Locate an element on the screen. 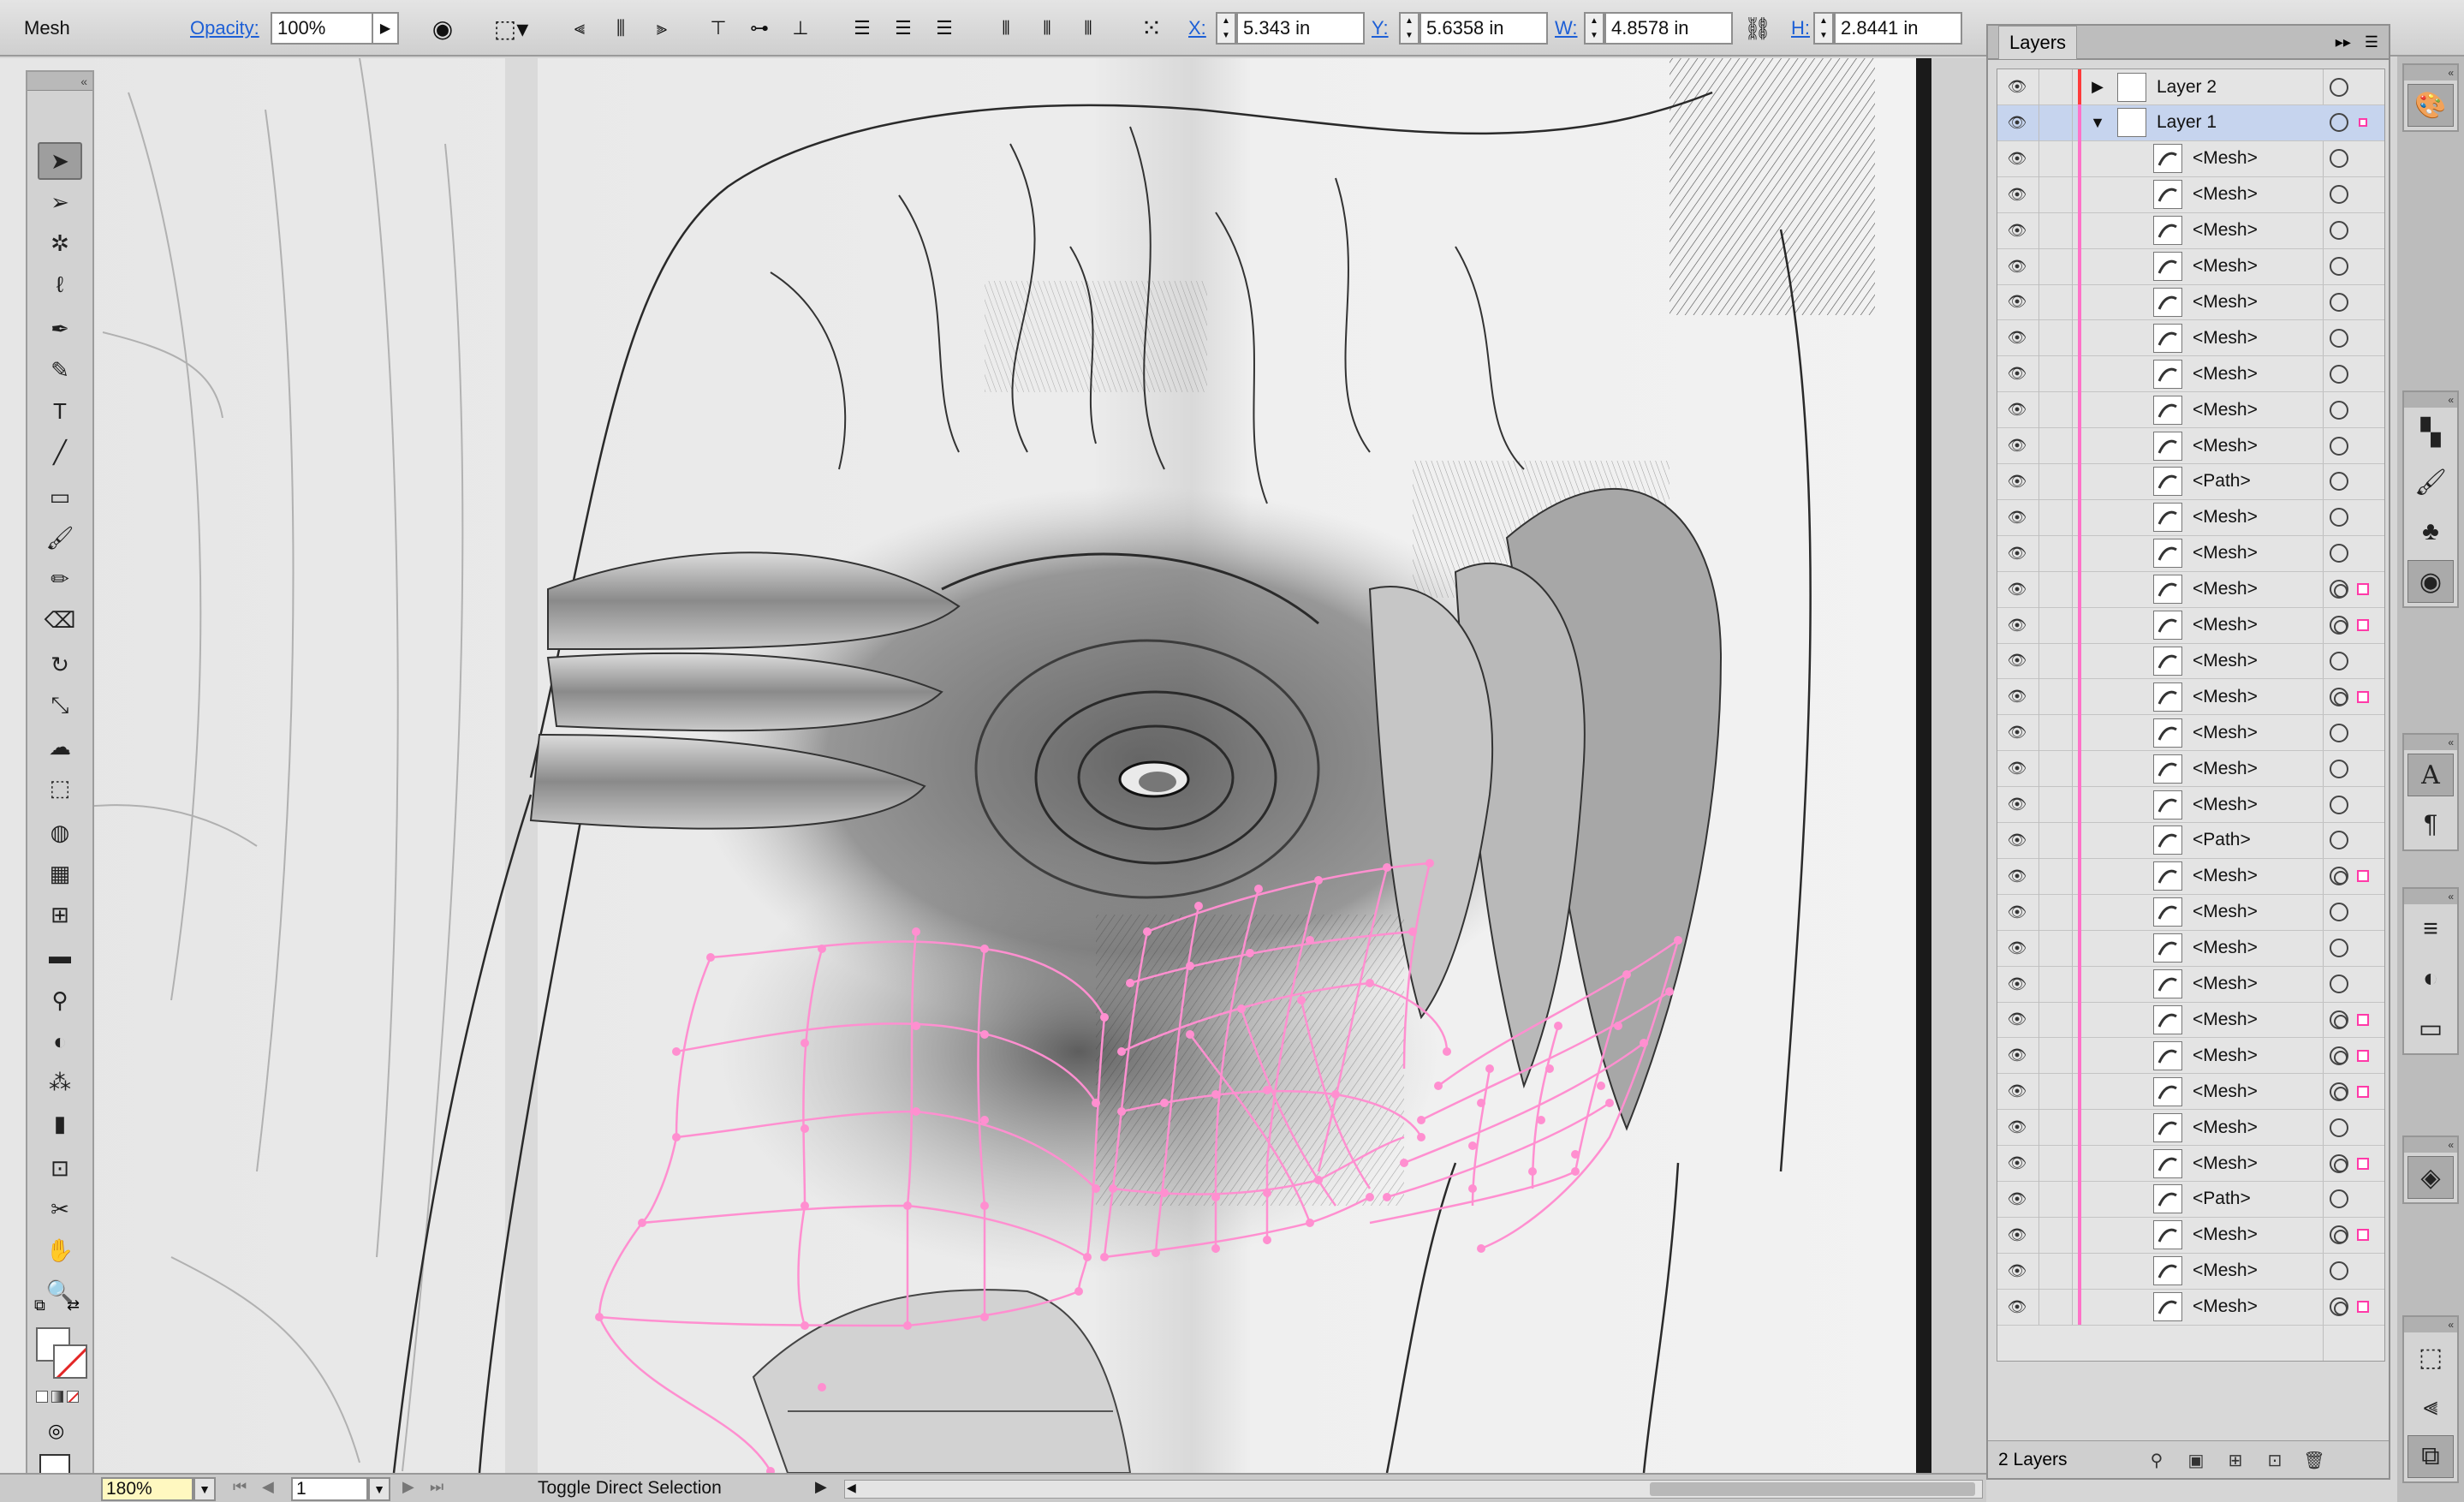  symbols-icon: ♣ is located at coordinates (2430, 532).